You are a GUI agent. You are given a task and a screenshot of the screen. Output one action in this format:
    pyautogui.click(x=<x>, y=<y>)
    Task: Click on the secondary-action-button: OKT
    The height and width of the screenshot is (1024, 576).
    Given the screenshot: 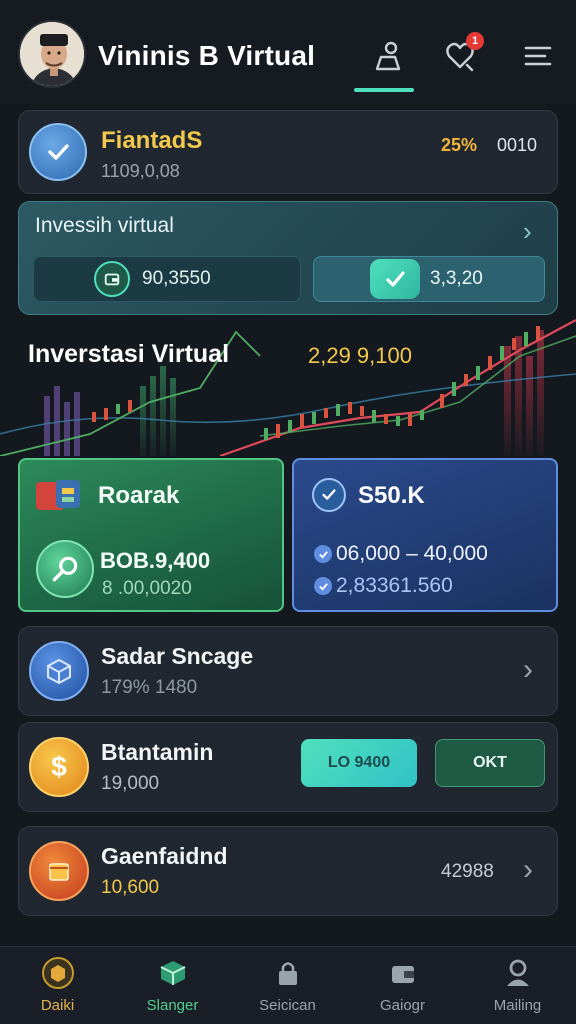 What is the action you would take?
    pyautogui.click(x=490, y=763)
    